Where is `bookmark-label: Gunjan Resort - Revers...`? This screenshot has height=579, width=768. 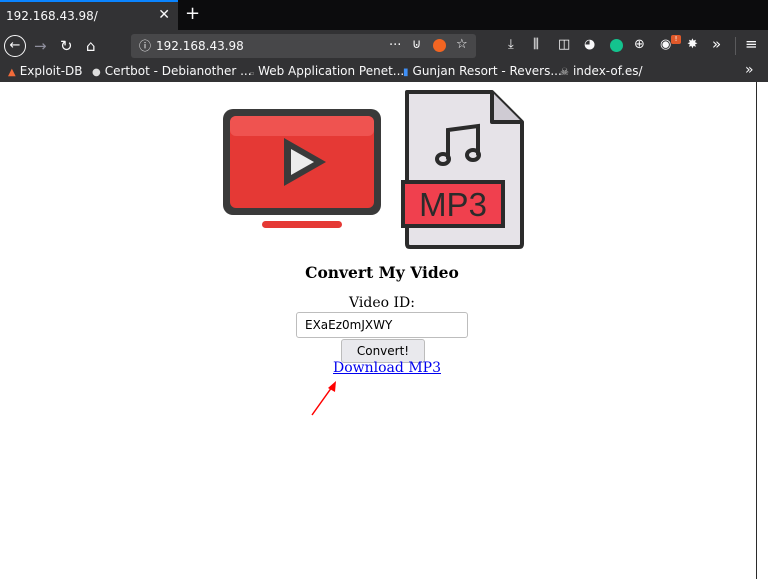
bookmark-label: Gunjan Resort - Revers... is located at coordinates (487, 71).